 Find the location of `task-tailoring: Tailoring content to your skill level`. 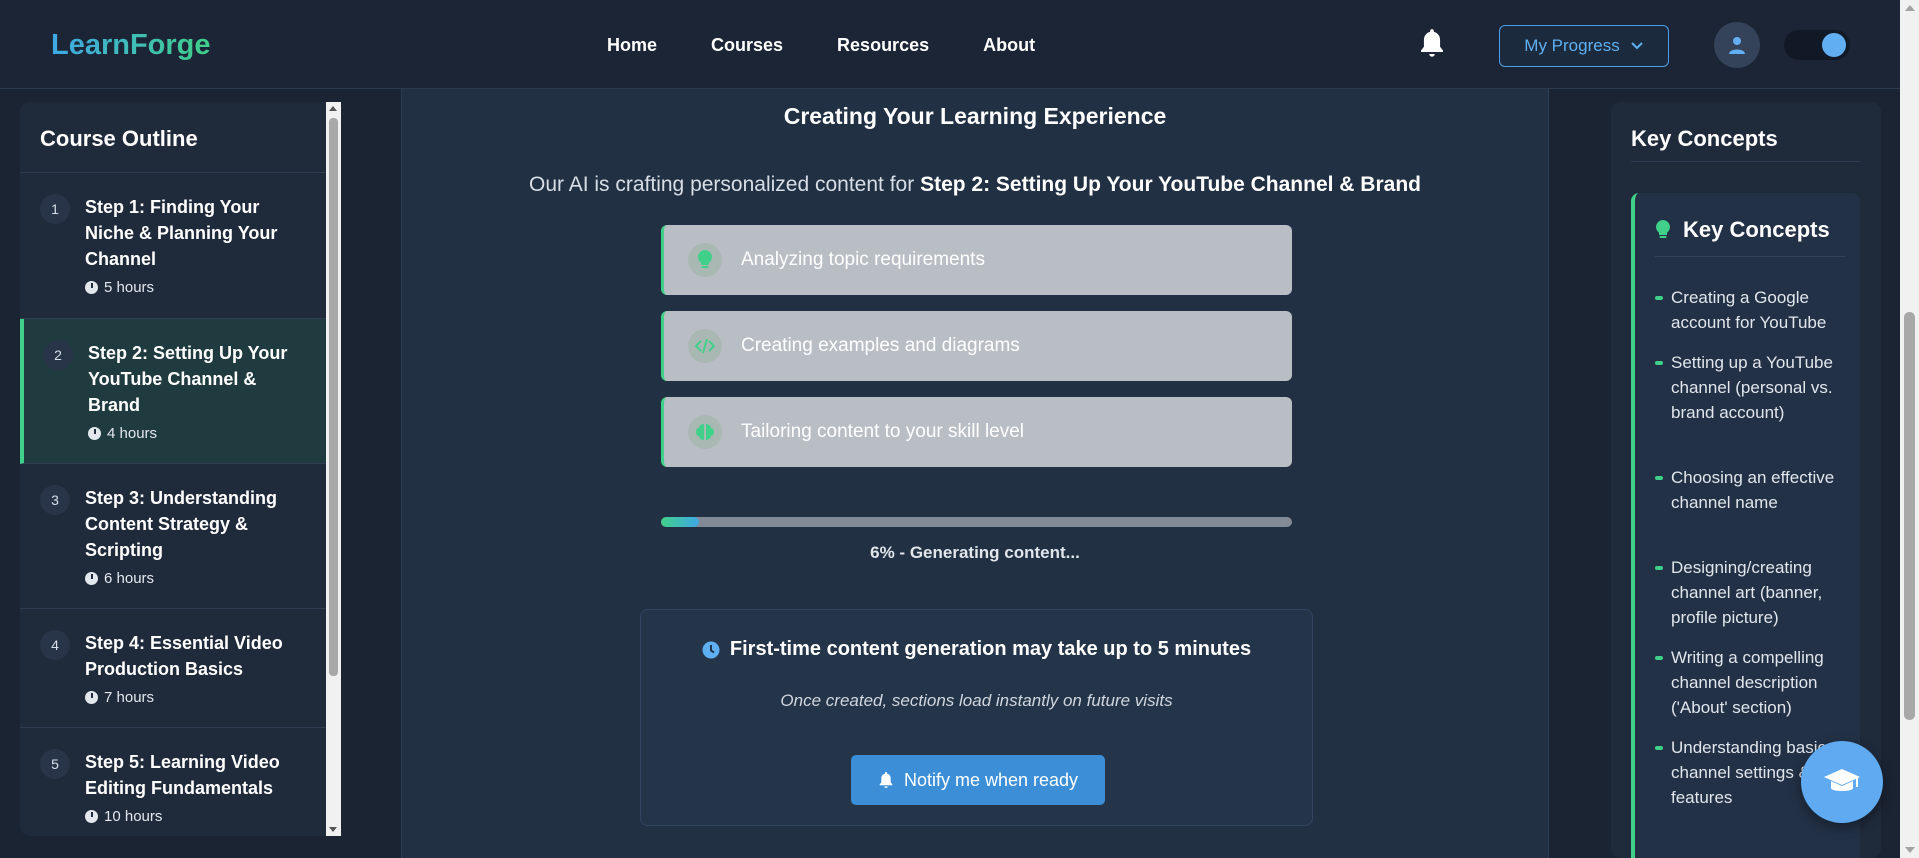

task-tailoring: Tailoring content to your skill level is located at coordinates (976, 432).